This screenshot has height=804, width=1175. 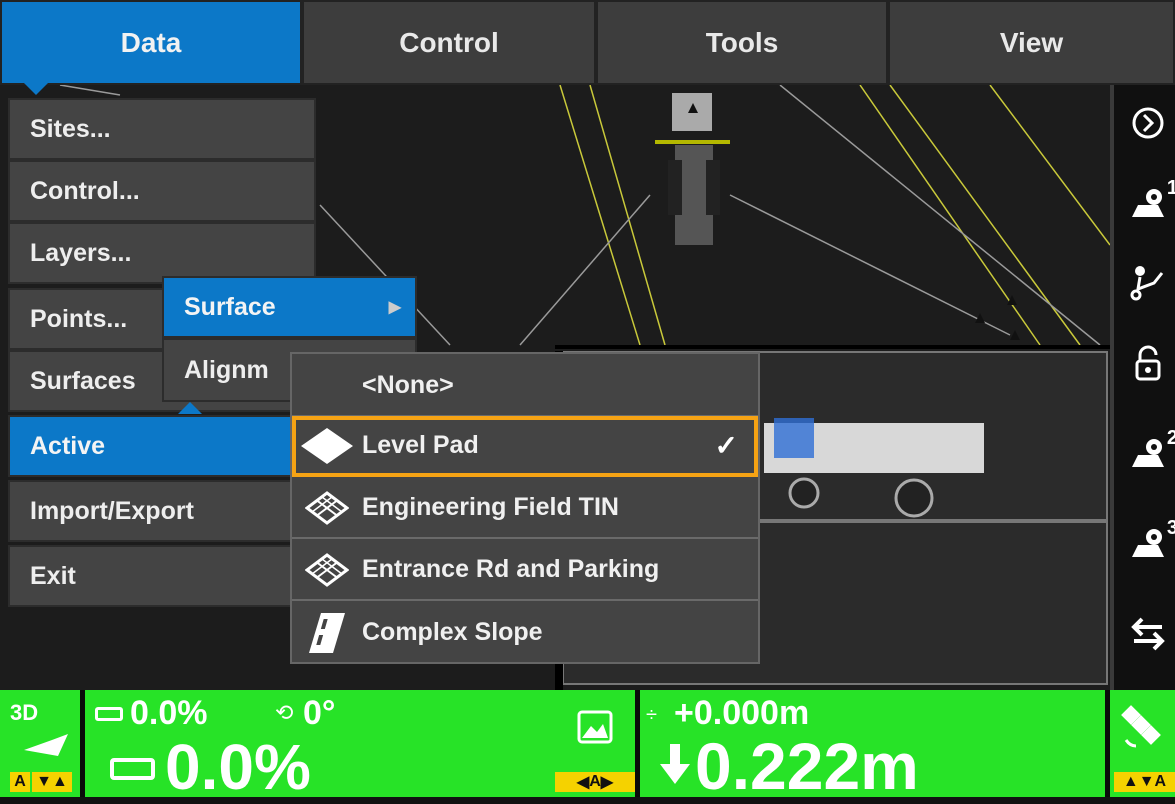 What do you see at coordinates (132, 769) in the screenshot?
I see `slope-bar-big-icon` at bounding box center [132, 769].